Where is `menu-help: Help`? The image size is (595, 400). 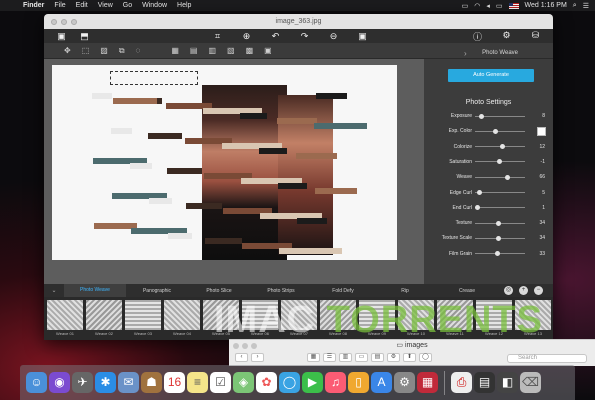
menu-help: Help is located at coordinates (184, 5).